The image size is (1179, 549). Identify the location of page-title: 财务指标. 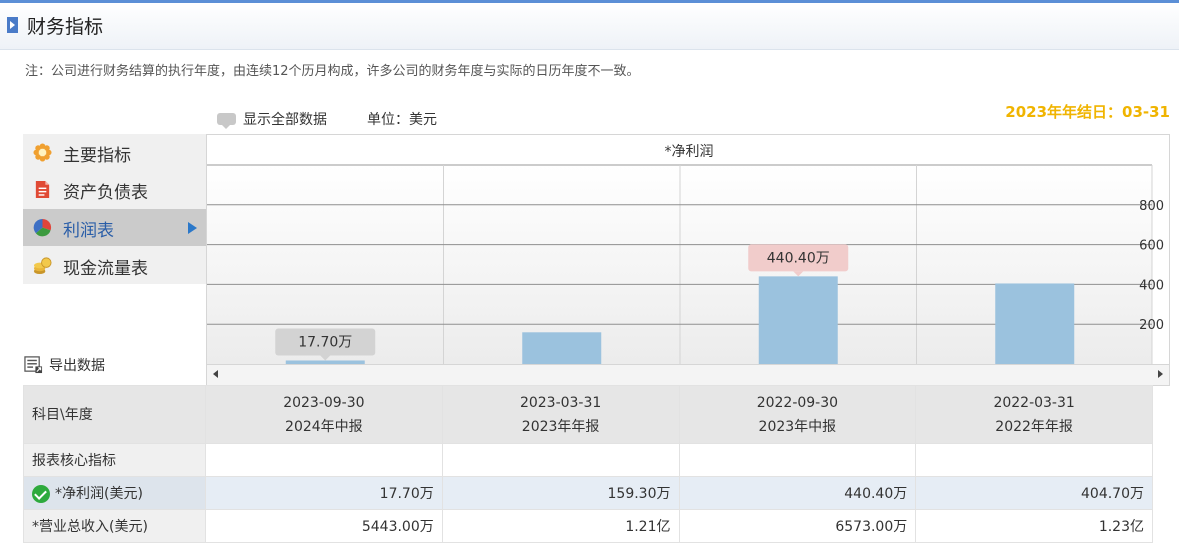
(65, 27).